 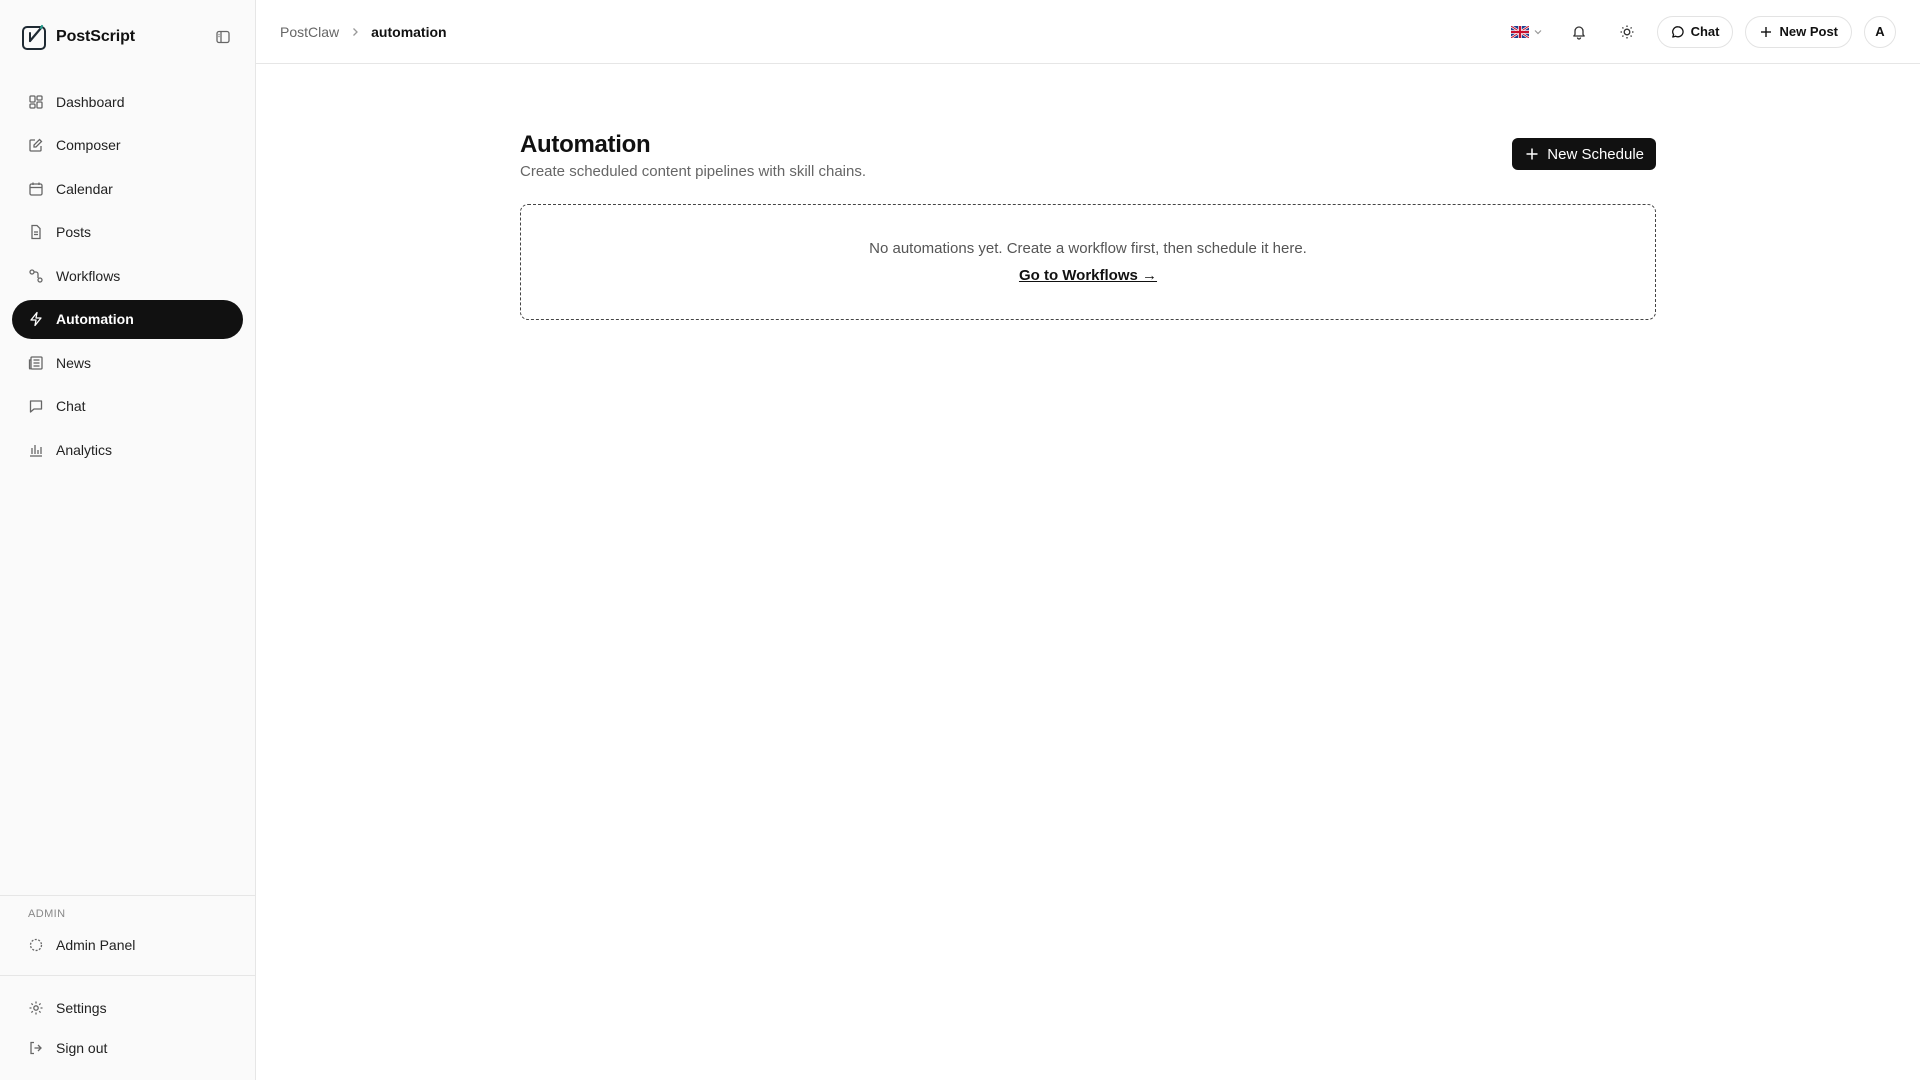 What do you see at coordinates (223, 37) in the screenshot?
I see `sidebar-toggle-icon` at bounding box center [223, 37].